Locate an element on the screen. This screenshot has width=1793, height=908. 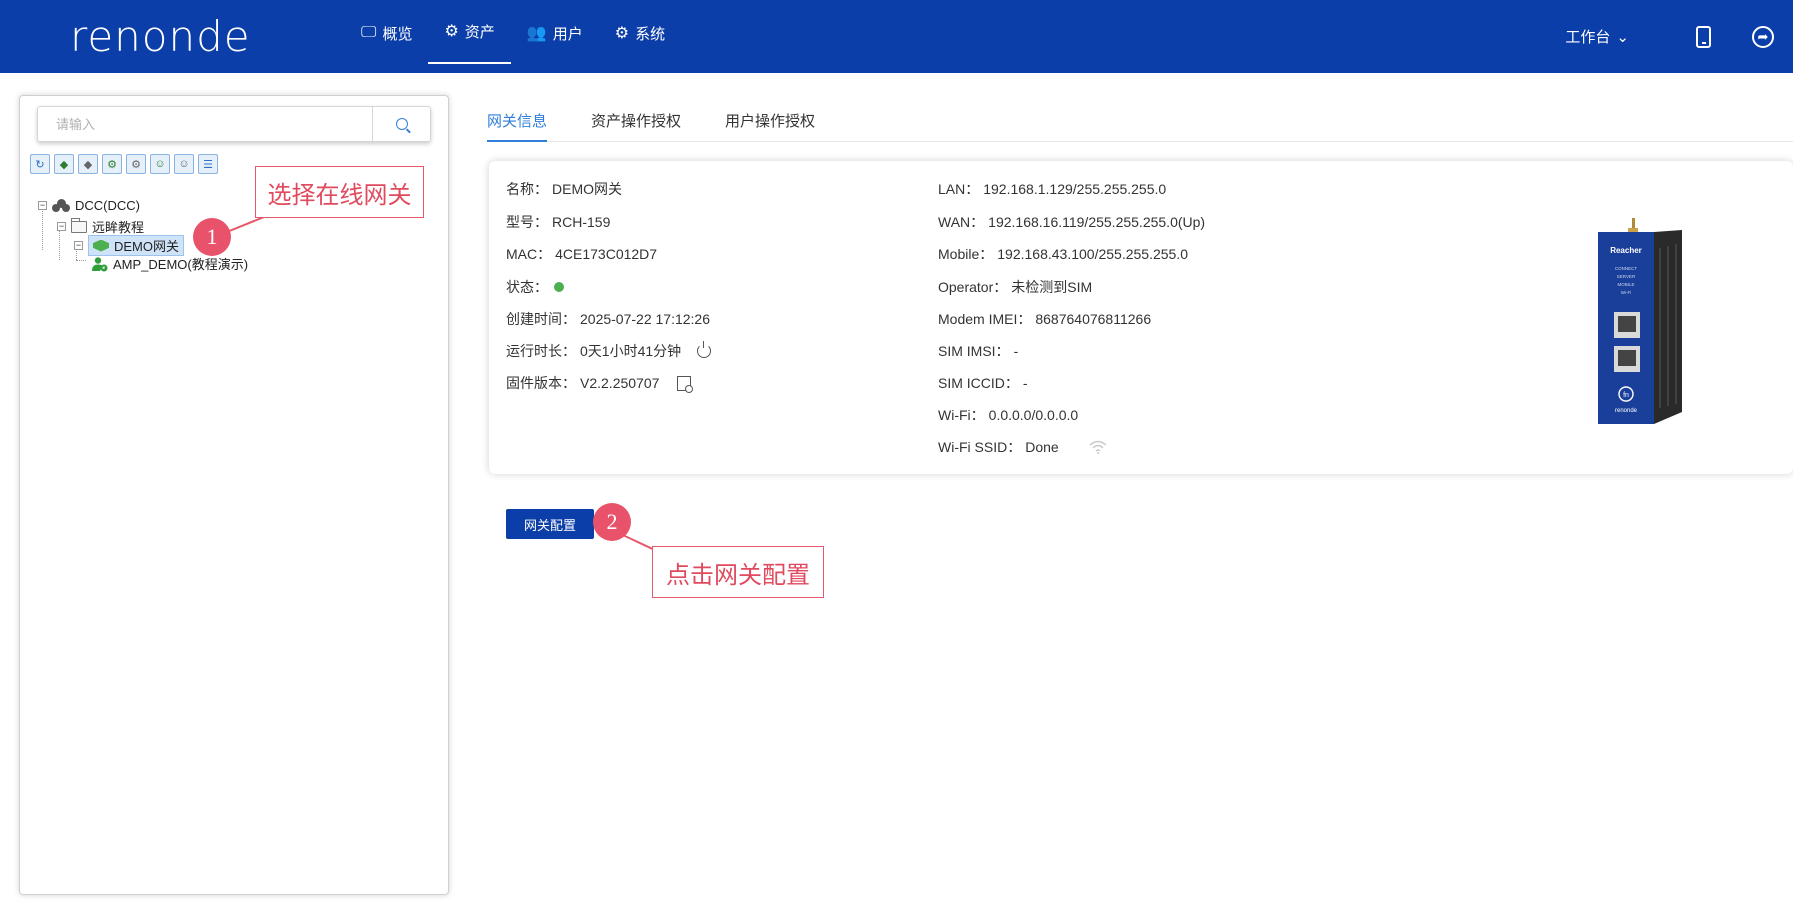
nav-system: ⚙ 系统 is located at coordinates (640, 33).